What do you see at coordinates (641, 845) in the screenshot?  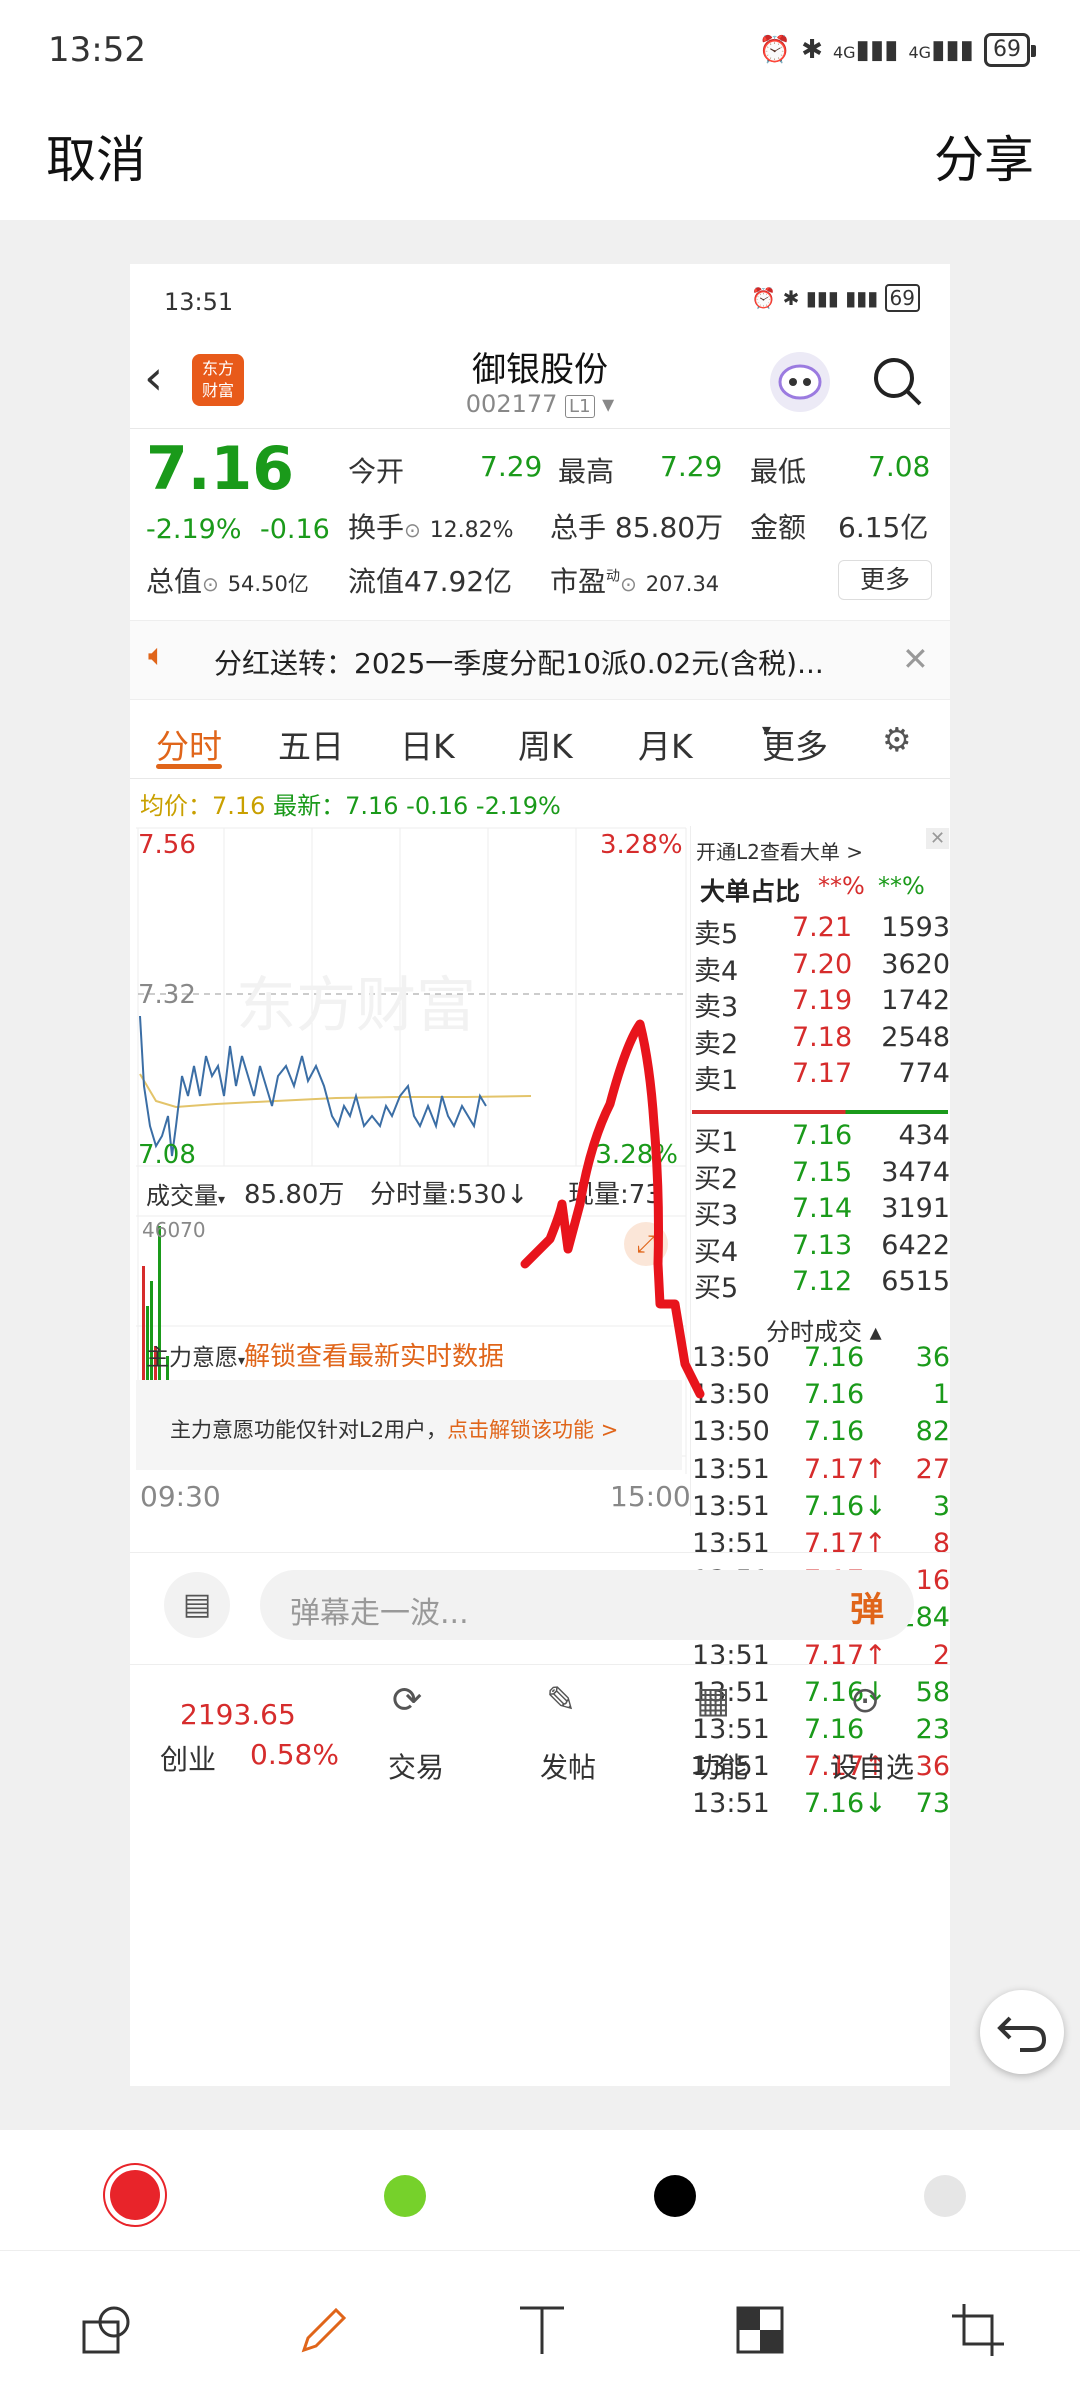 I see `chart-top-pct: 3.28%` at bounding box center [641, 845].